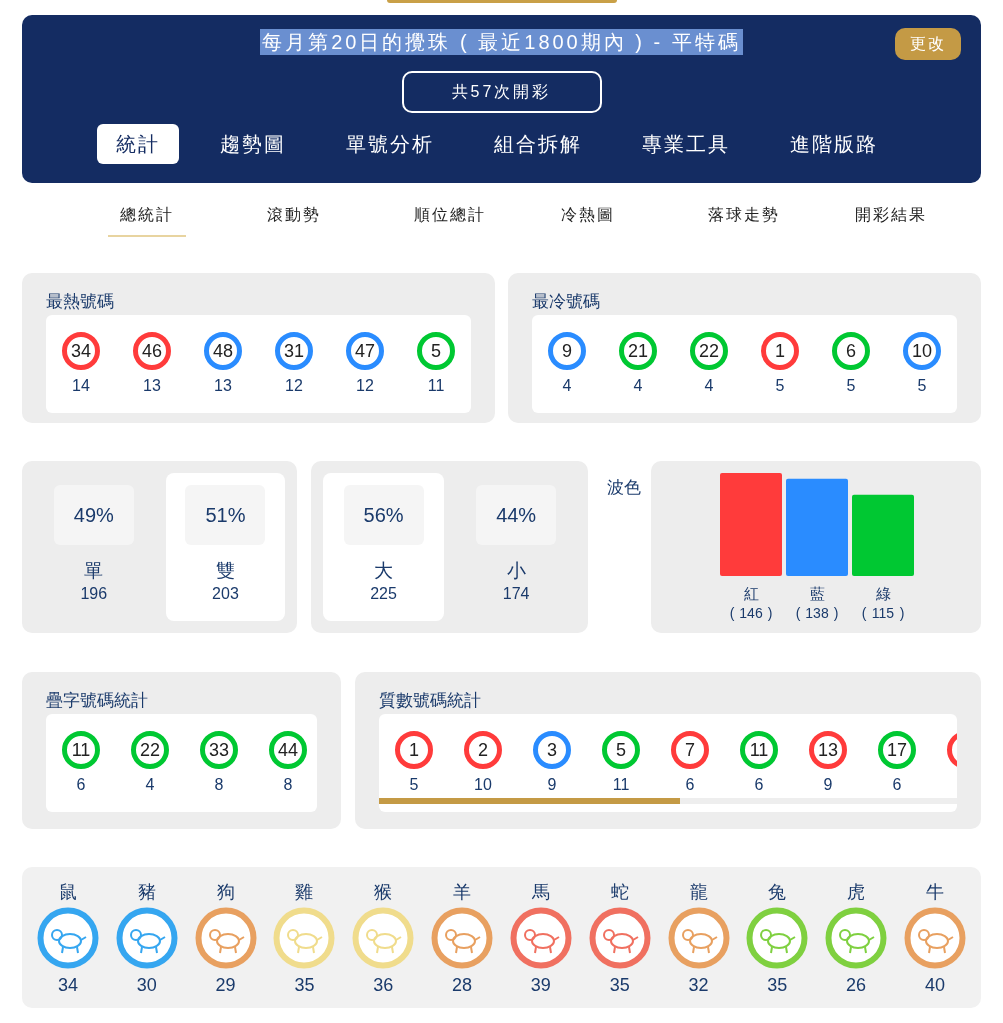 The width and height of the screenshot is (1003, 1023). I want to click on nav-tab: 趨勢圖, so click(253, 144).